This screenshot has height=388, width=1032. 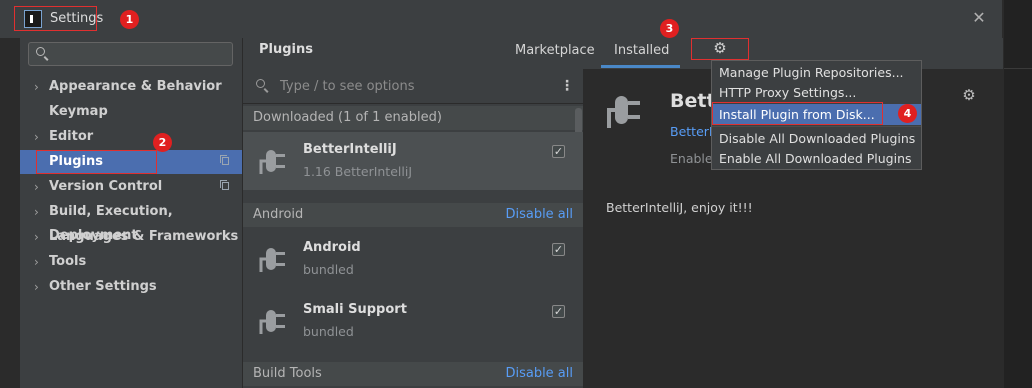 I want to click on sidebar-item-languages-frameworks: › Languages & Frameworks, so click(x=131, y=237).